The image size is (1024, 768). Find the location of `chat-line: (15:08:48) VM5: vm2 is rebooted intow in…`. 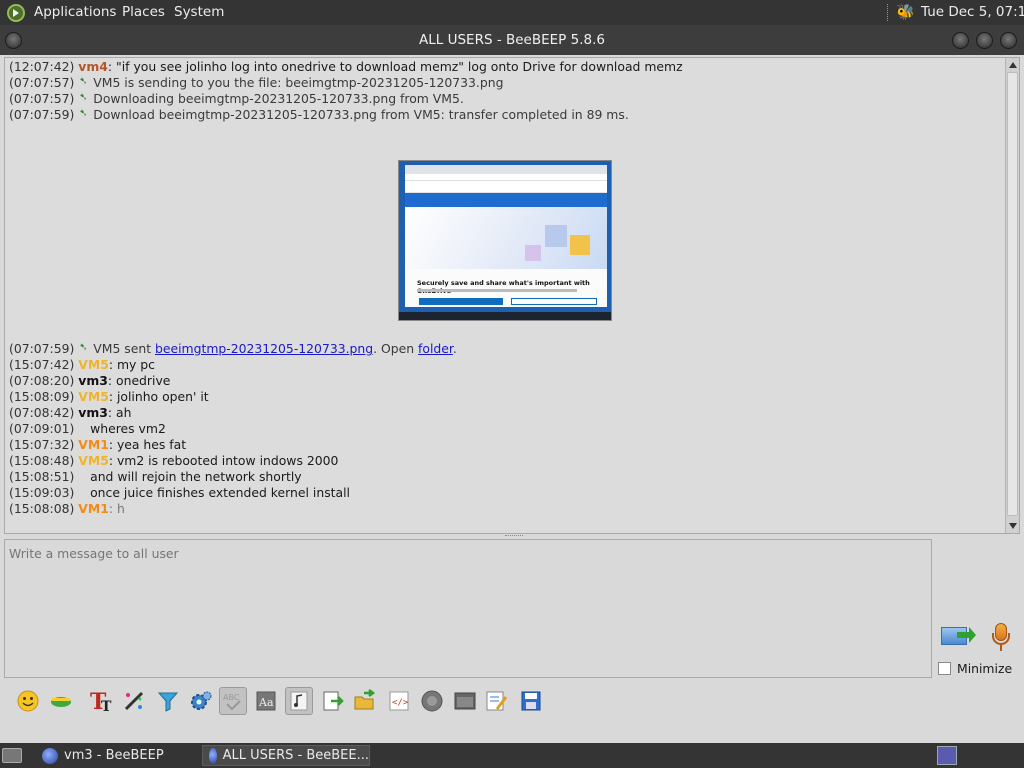

chat-line: (15:08:48) VM5: vm2 is rebooted intow in… is located at coordinates (506, 461).